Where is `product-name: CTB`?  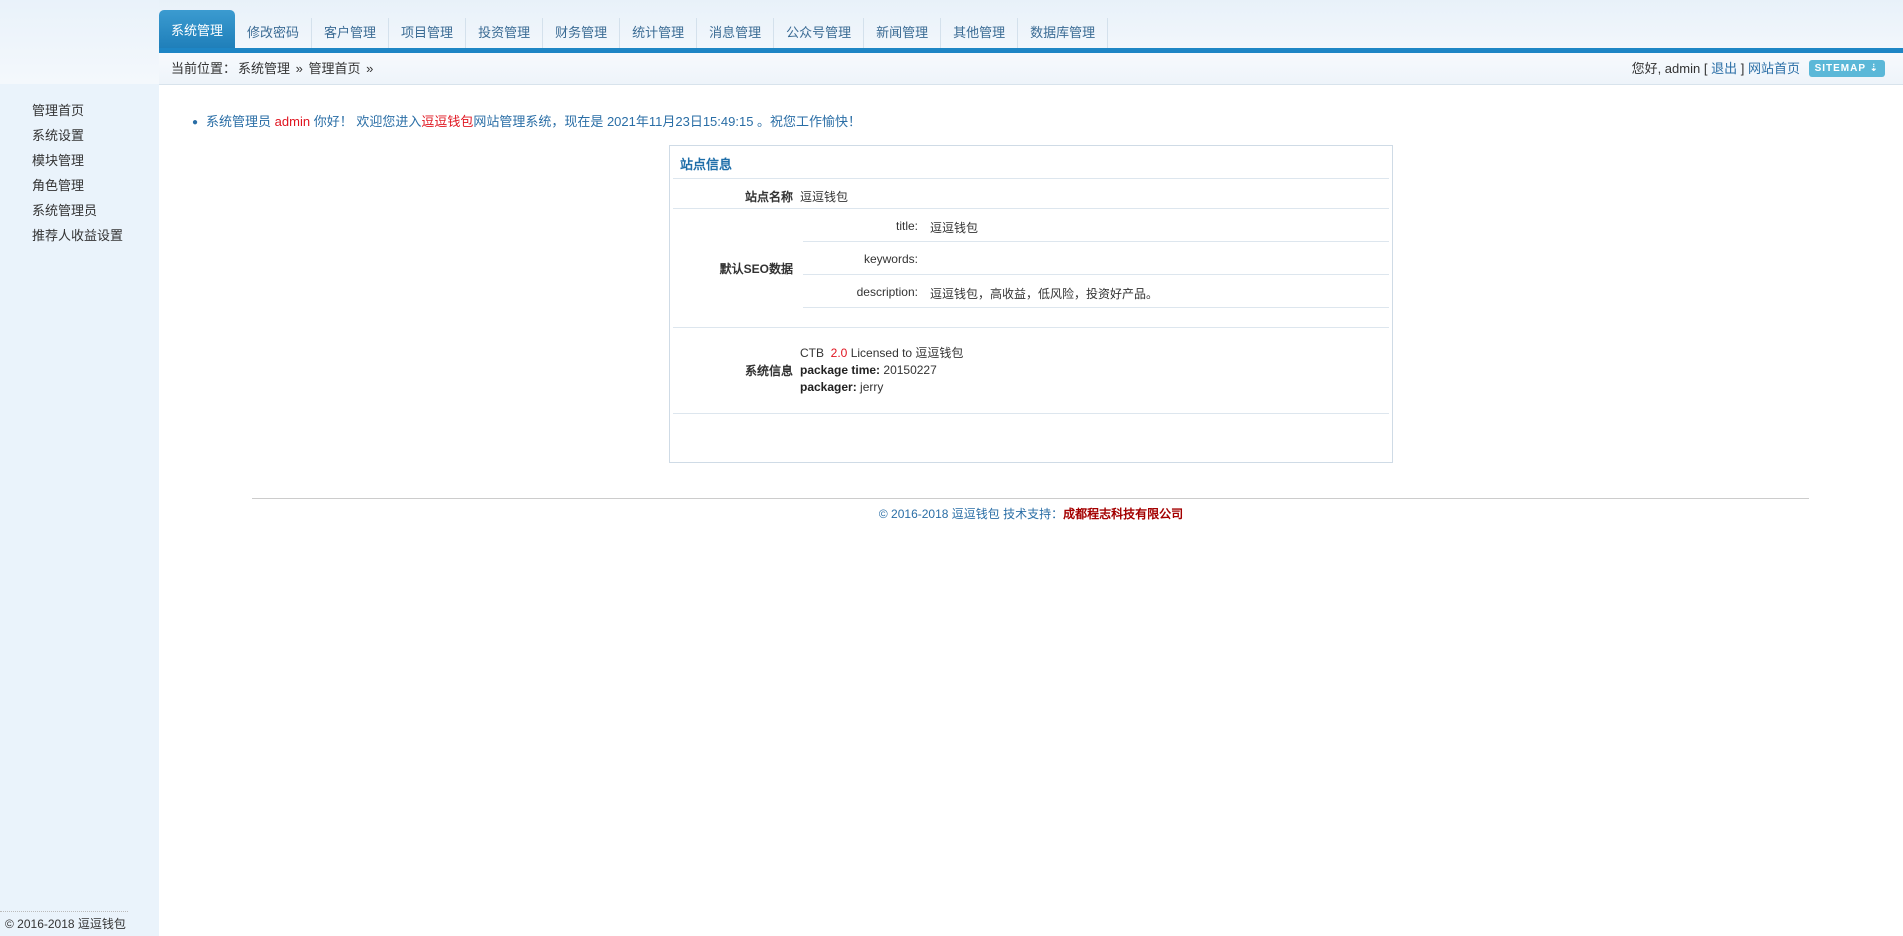 product-name: CTB is located at coordinates (812, 353).